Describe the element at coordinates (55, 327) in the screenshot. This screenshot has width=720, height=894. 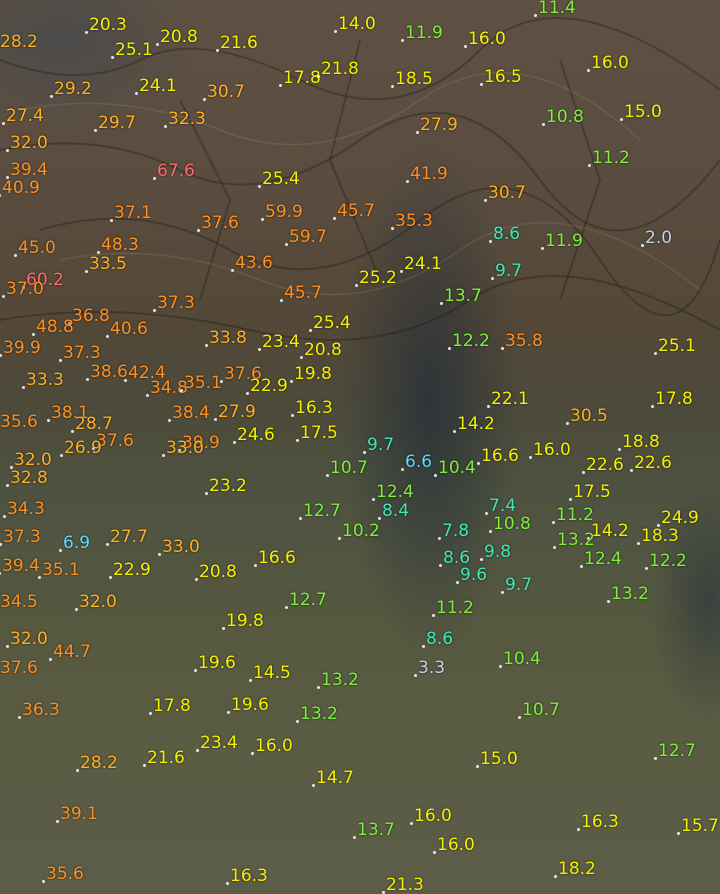
I see `station-value-label: 48.8` at that location.